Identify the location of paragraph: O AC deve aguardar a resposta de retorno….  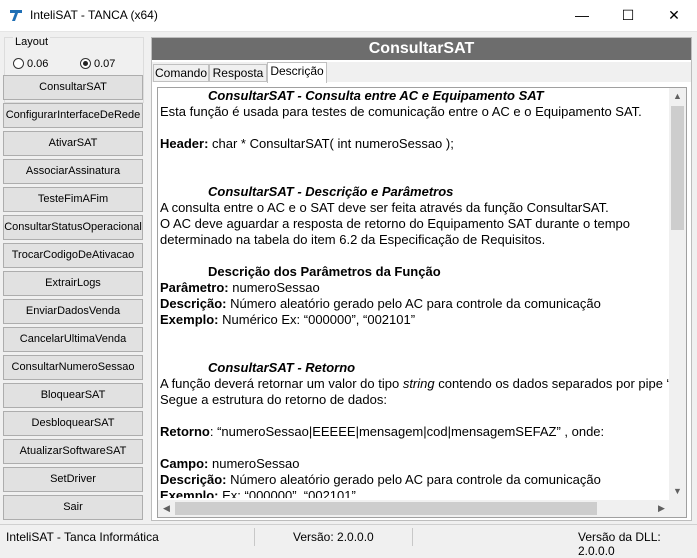
(395, 223).